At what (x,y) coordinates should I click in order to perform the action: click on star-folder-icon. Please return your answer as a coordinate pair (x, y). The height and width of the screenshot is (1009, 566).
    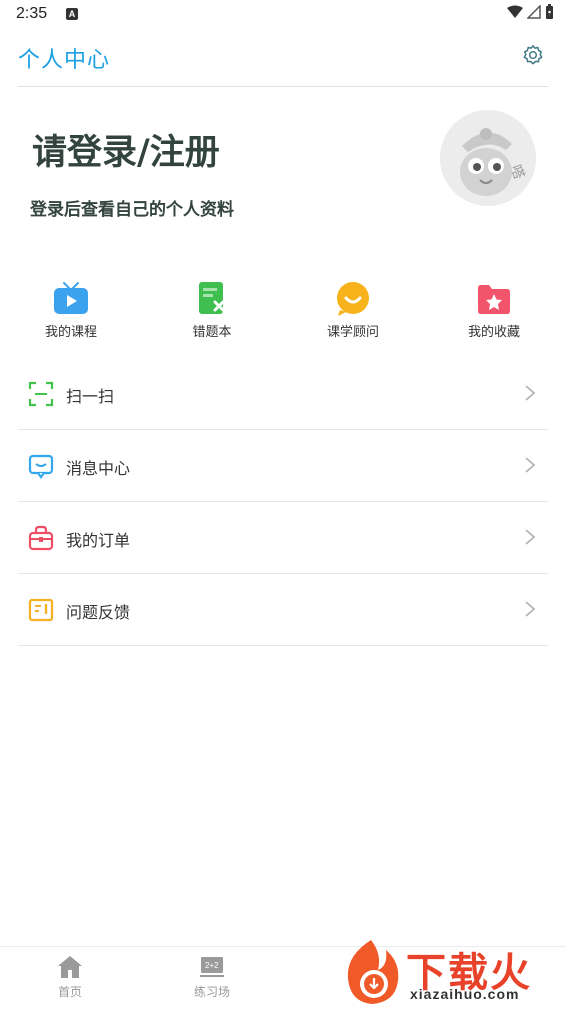
    Looking at the image, I should click on (494, 299).